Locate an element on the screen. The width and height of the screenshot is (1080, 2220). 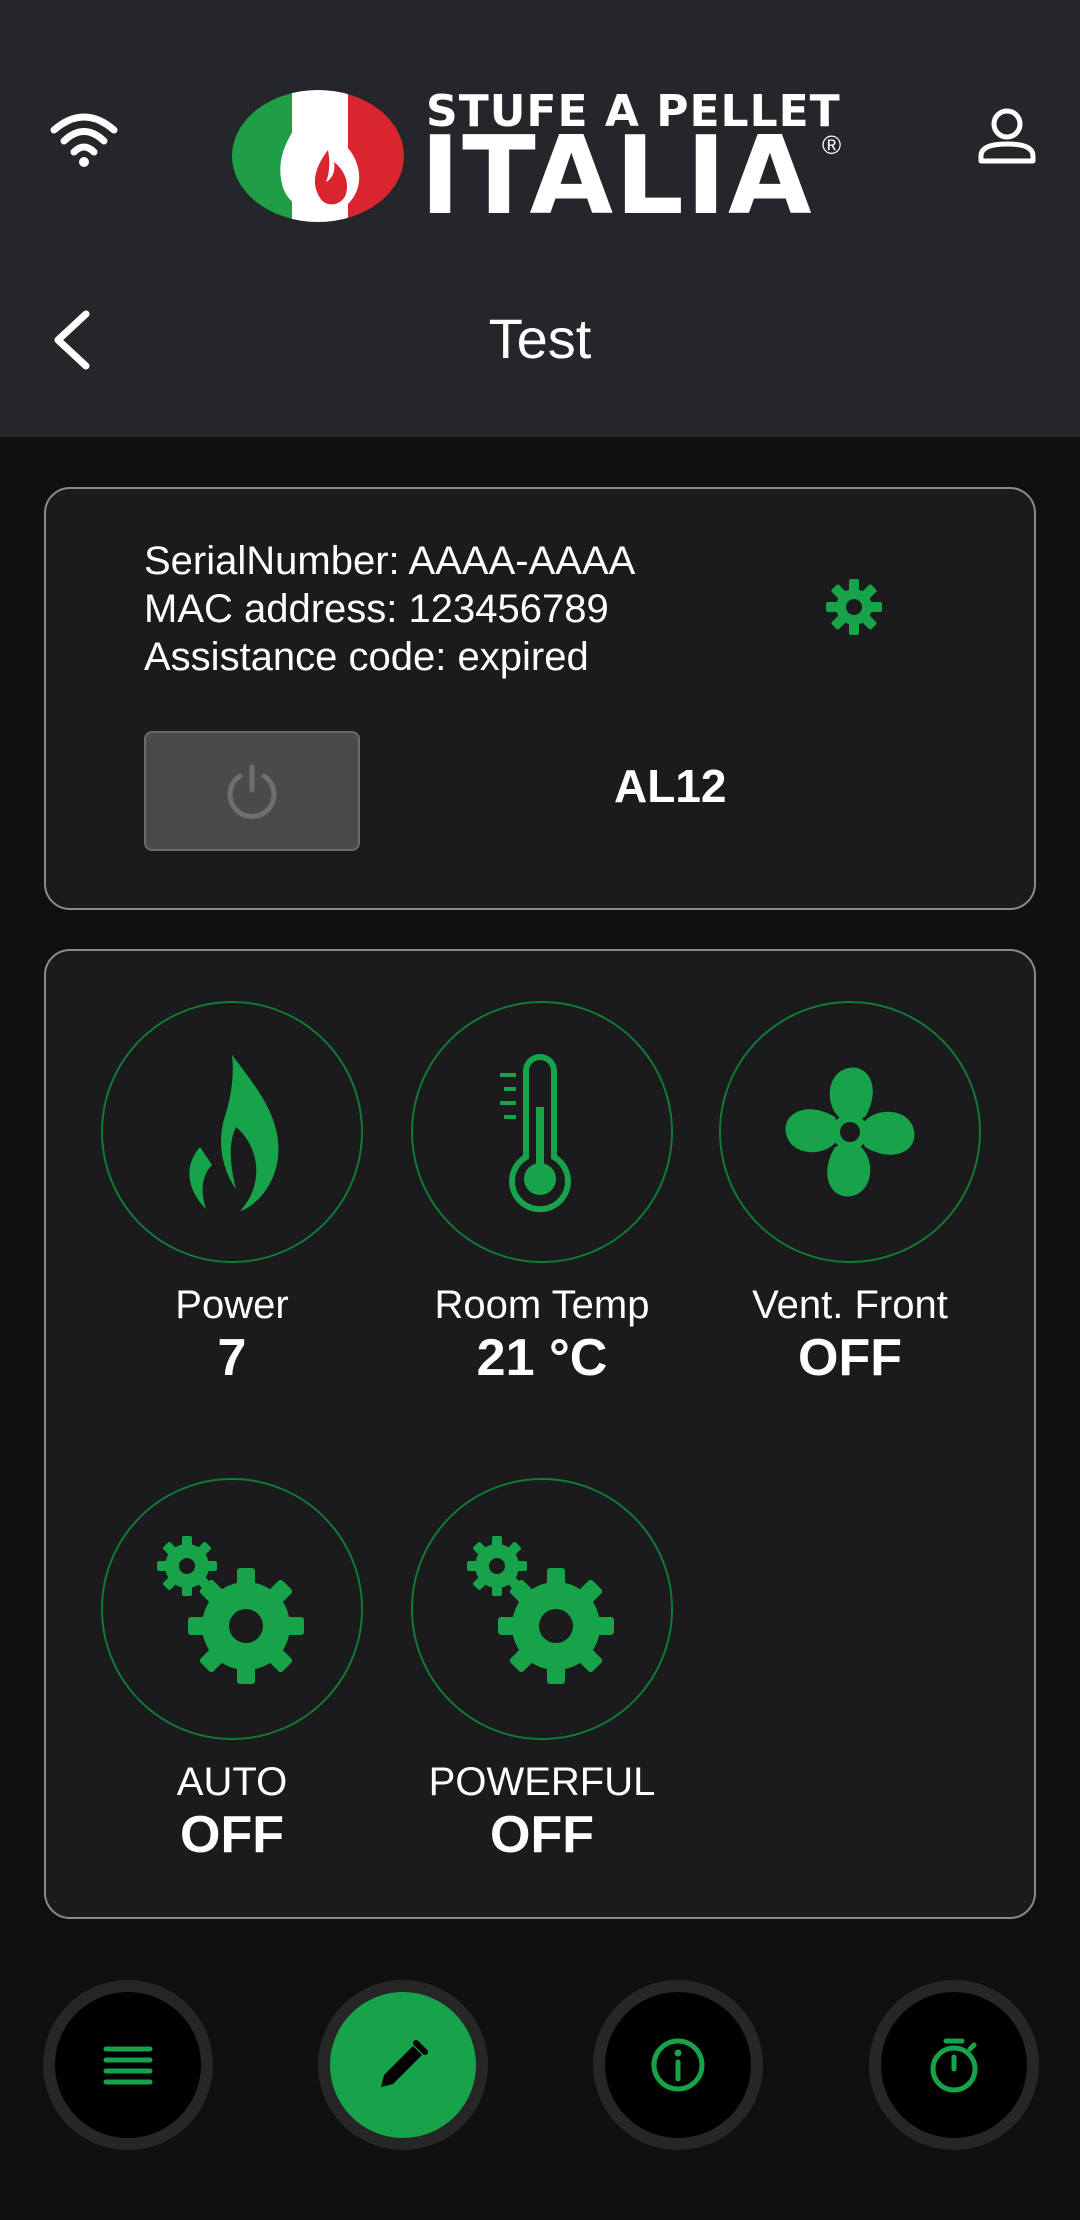
page-title: Test is located at coordinates (540, 338).